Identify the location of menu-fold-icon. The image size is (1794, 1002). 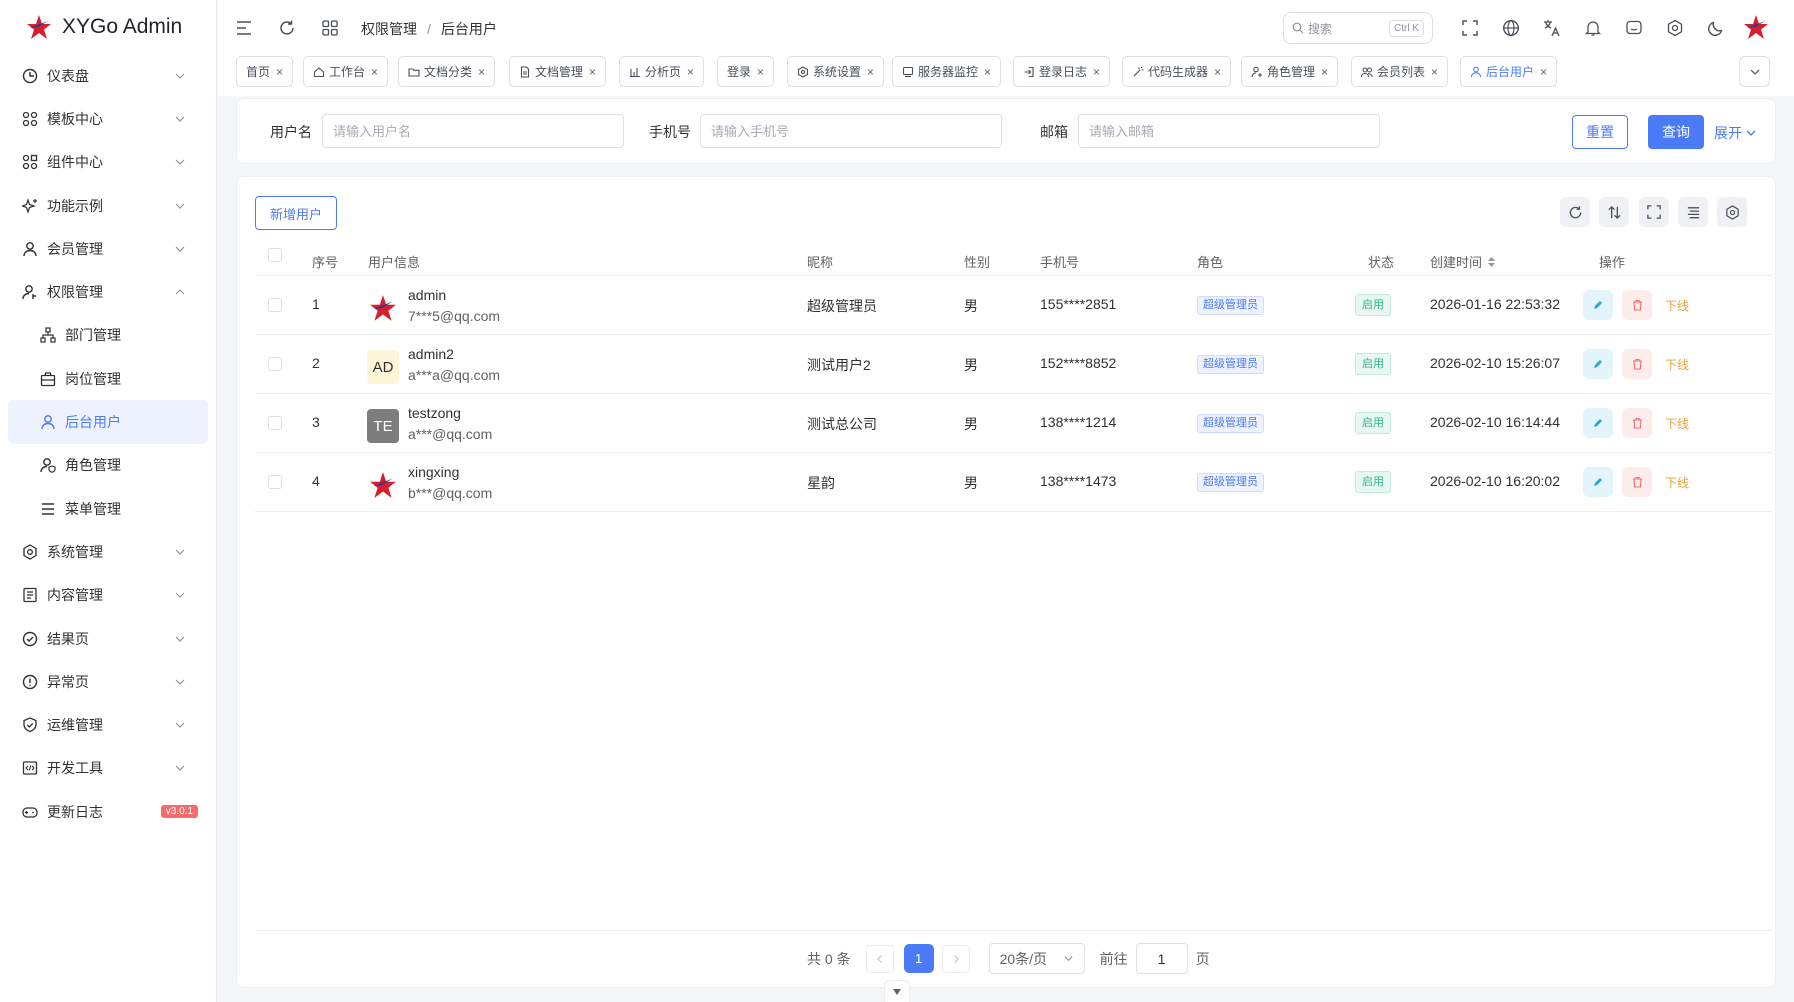
(244, 28).